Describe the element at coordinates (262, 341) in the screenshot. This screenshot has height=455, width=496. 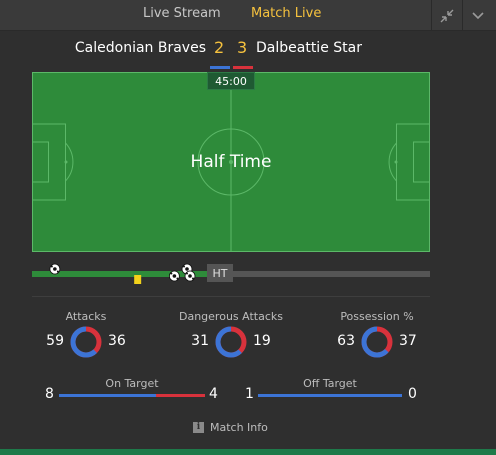
I see `stat-away-value: 19` at that location.